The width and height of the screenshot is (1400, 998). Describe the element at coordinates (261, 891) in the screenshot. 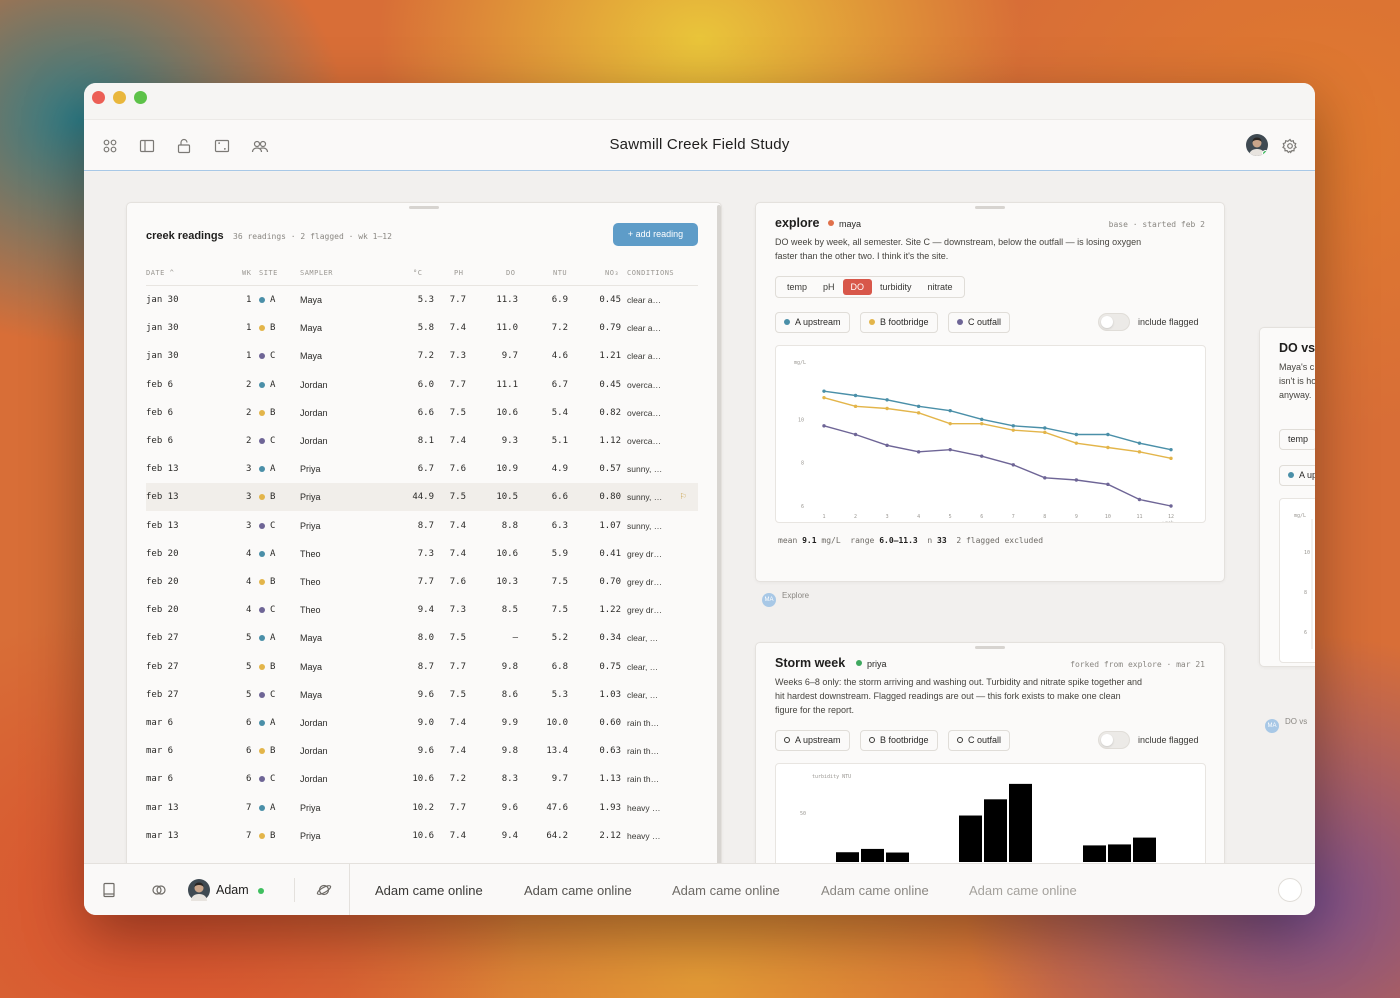

I see `bottom-online-dot` at that location.